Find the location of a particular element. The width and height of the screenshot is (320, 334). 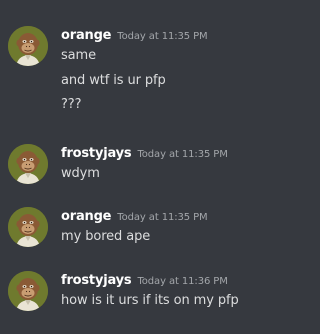

message-text: how is it urs if its on my pfp is located at coordinates (150, 300).